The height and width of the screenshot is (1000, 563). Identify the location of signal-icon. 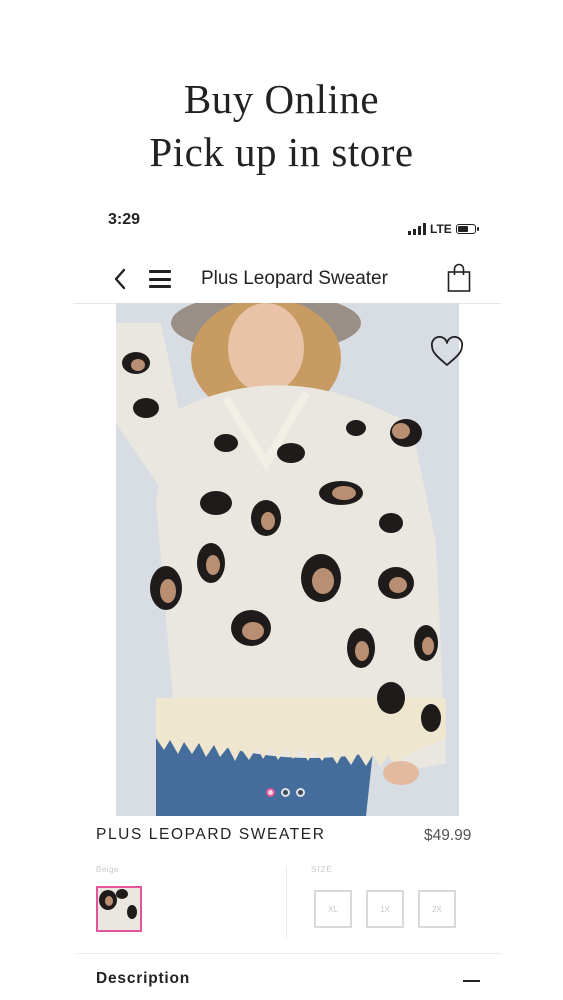
(417, 229).